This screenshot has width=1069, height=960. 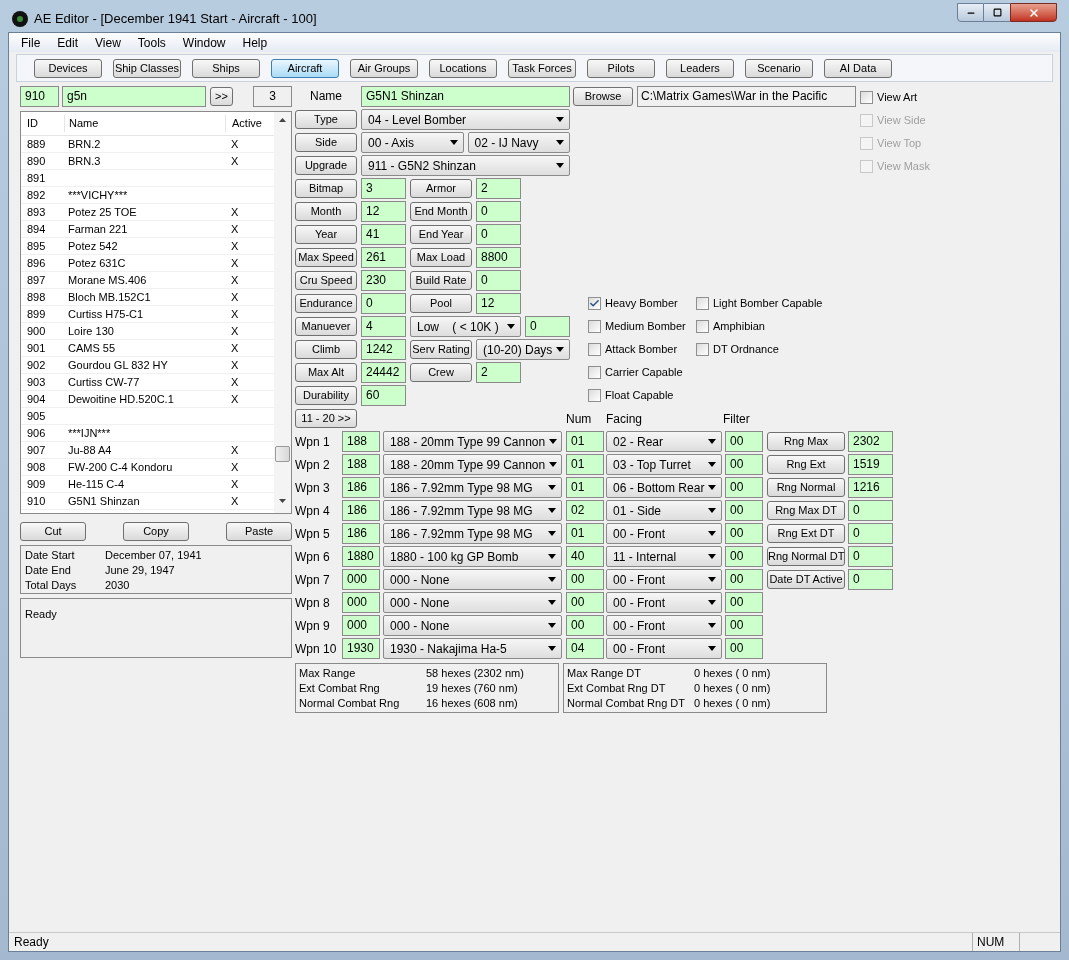 I want to click on input-field: 2302, so click(x=870, y=441).